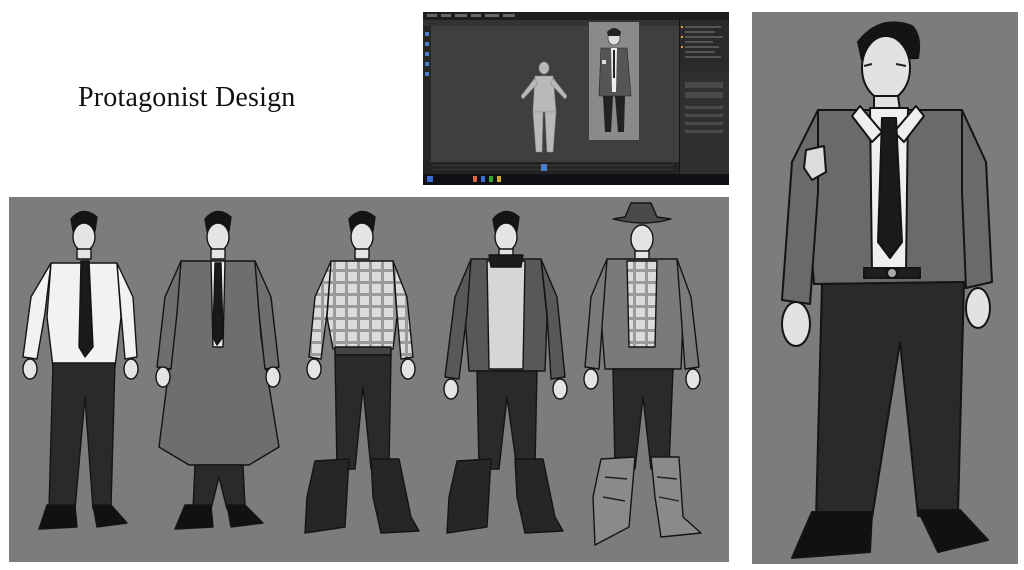 The image size is (1024, 570). I want to click on blender-screenshot, so click(576, 98).